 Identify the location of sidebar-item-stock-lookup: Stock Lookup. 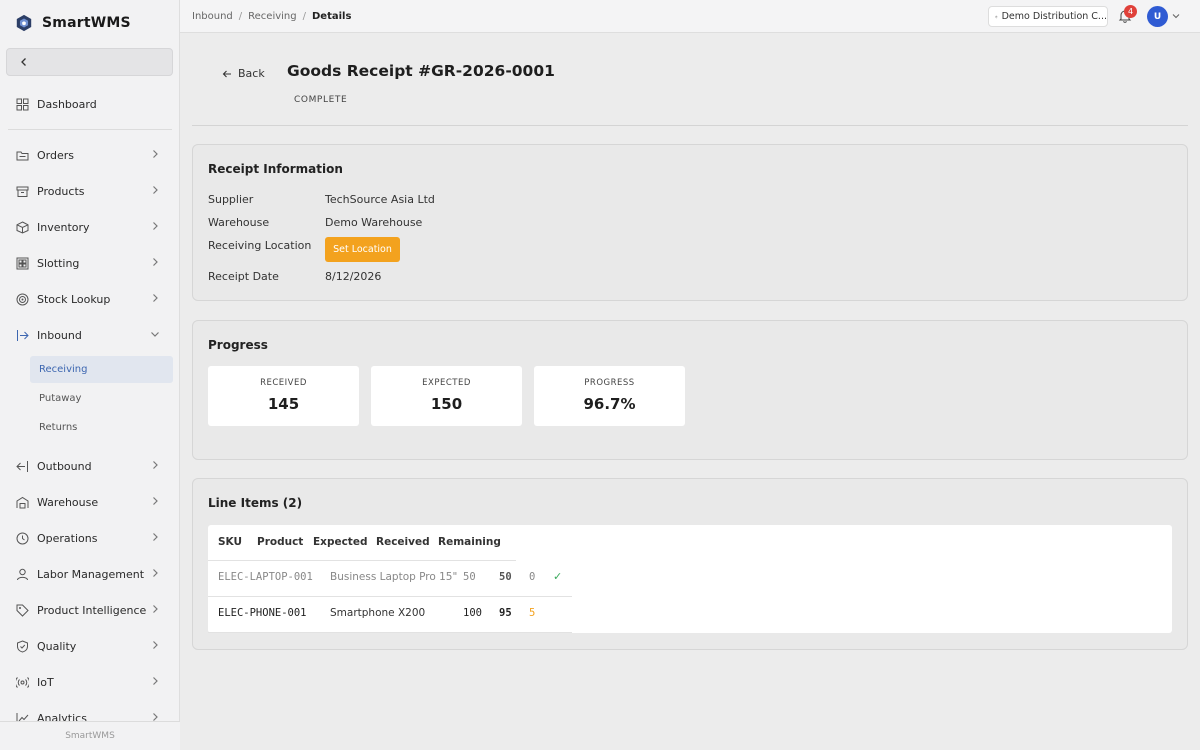
(90, 299).